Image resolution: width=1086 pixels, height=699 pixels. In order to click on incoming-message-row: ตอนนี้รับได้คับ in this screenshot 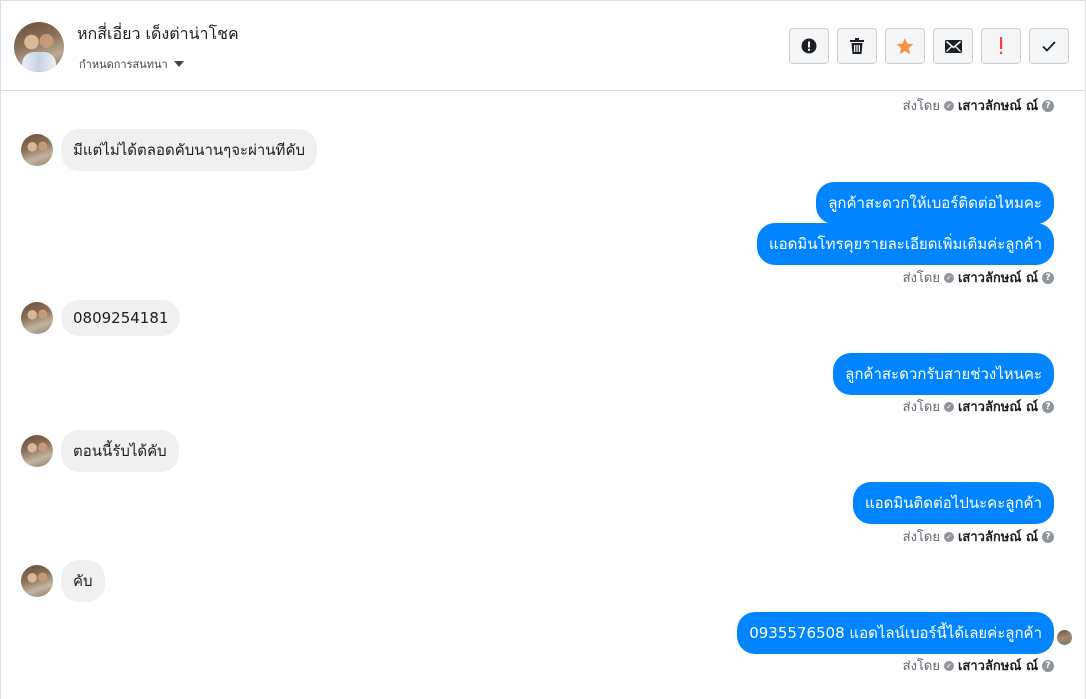, I will do `click(100, 451)`.